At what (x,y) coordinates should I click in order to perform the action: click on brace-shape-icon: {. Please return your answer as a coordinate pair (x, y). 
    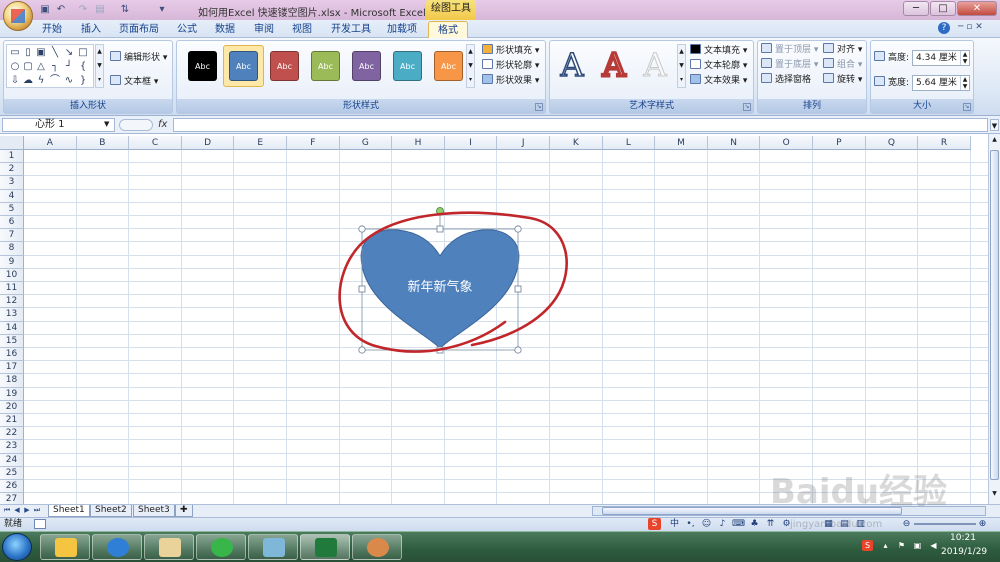
    Looking at the image, I should click on (83, 67).